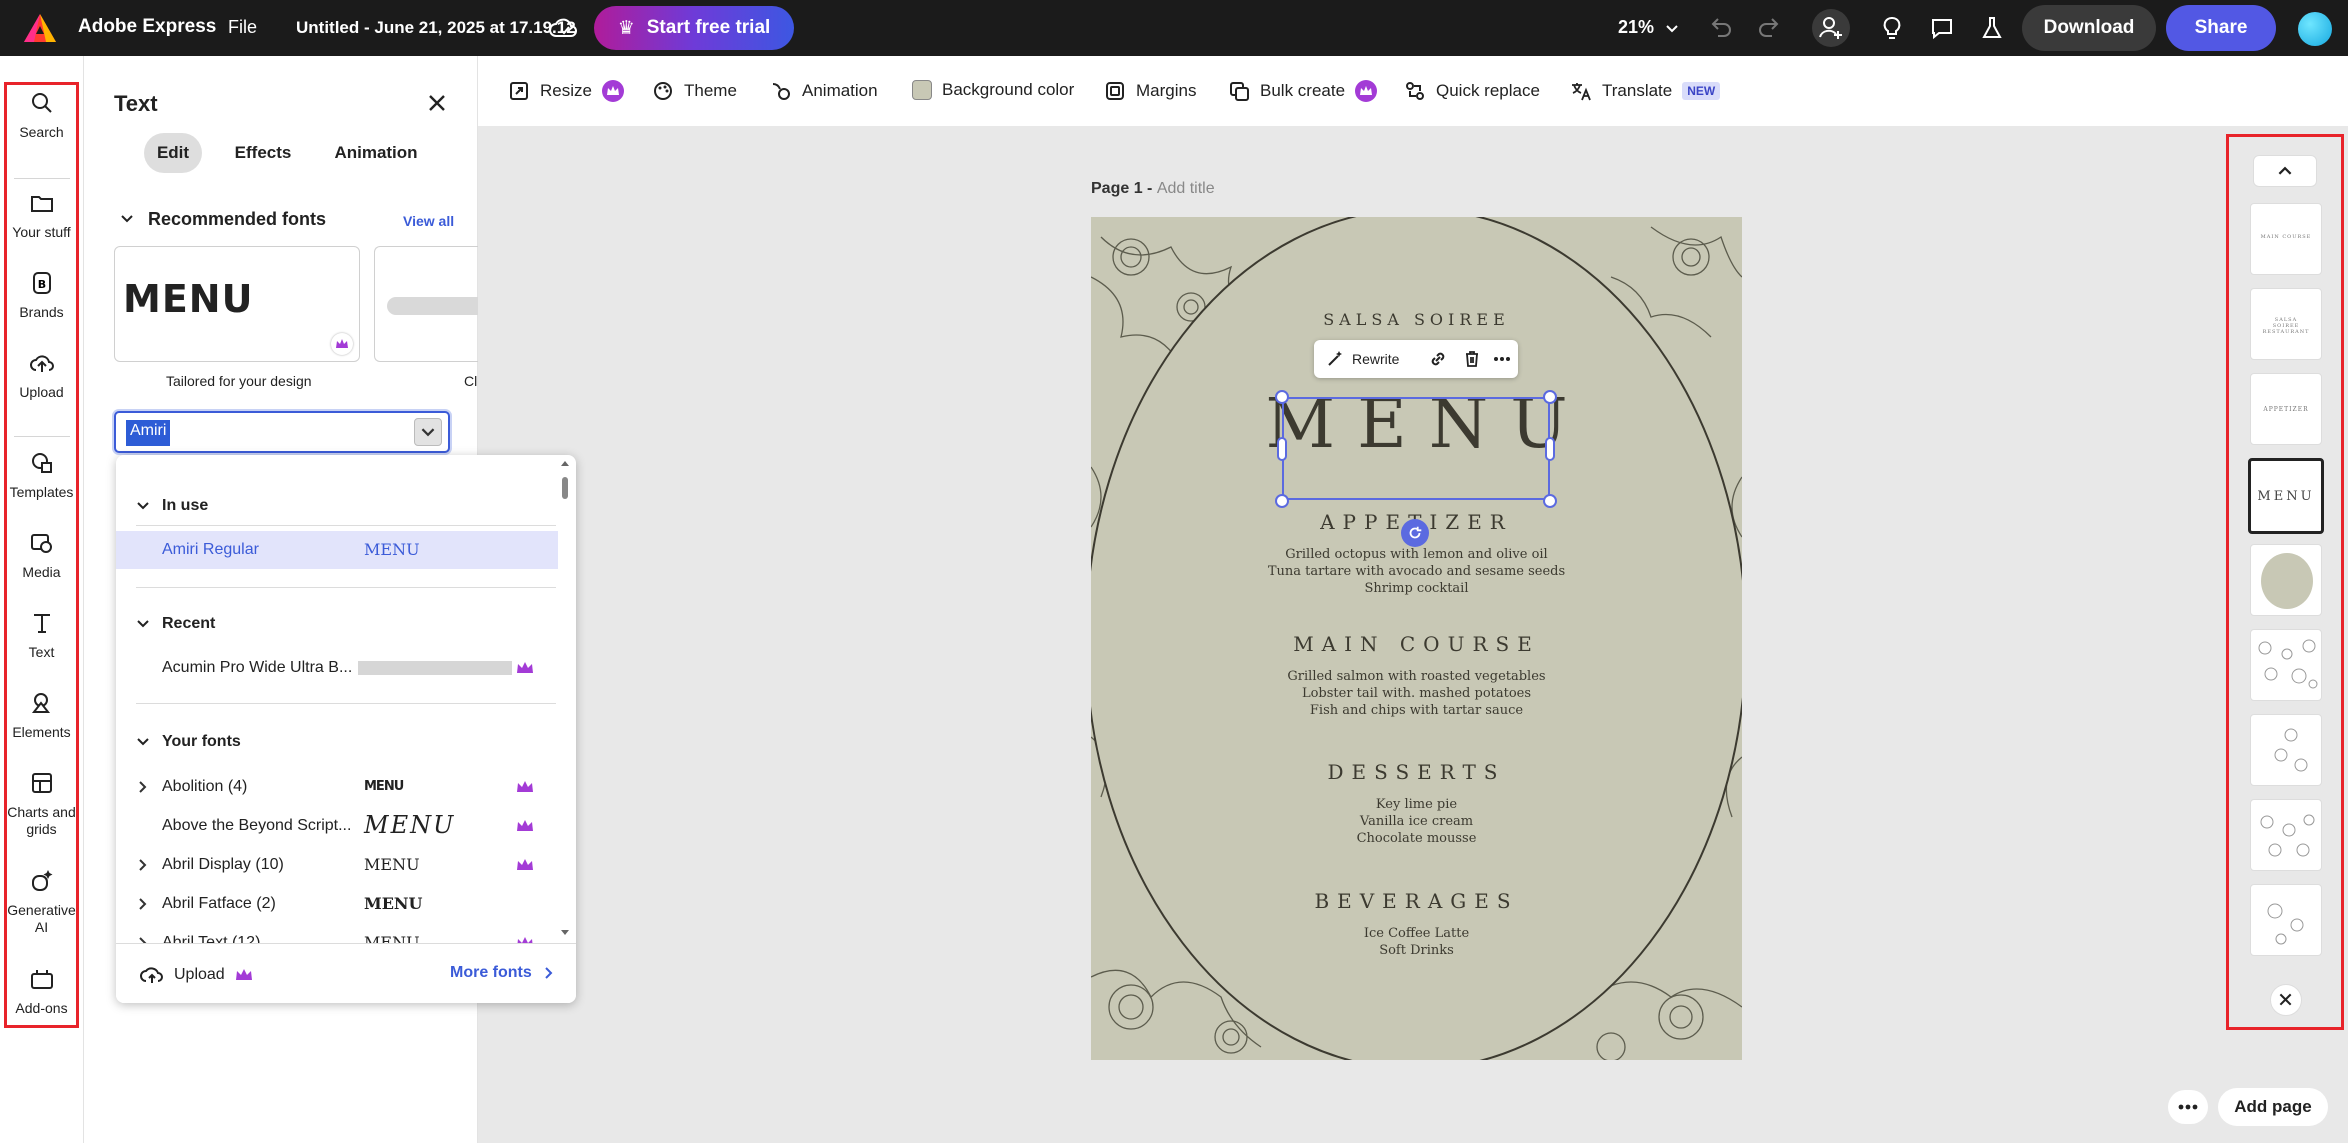 The width and height of the screenshot is (2348, 1143). Describe the element at coordinates (1720, 28) in the screenshot. I see `undo-icon` at that location.